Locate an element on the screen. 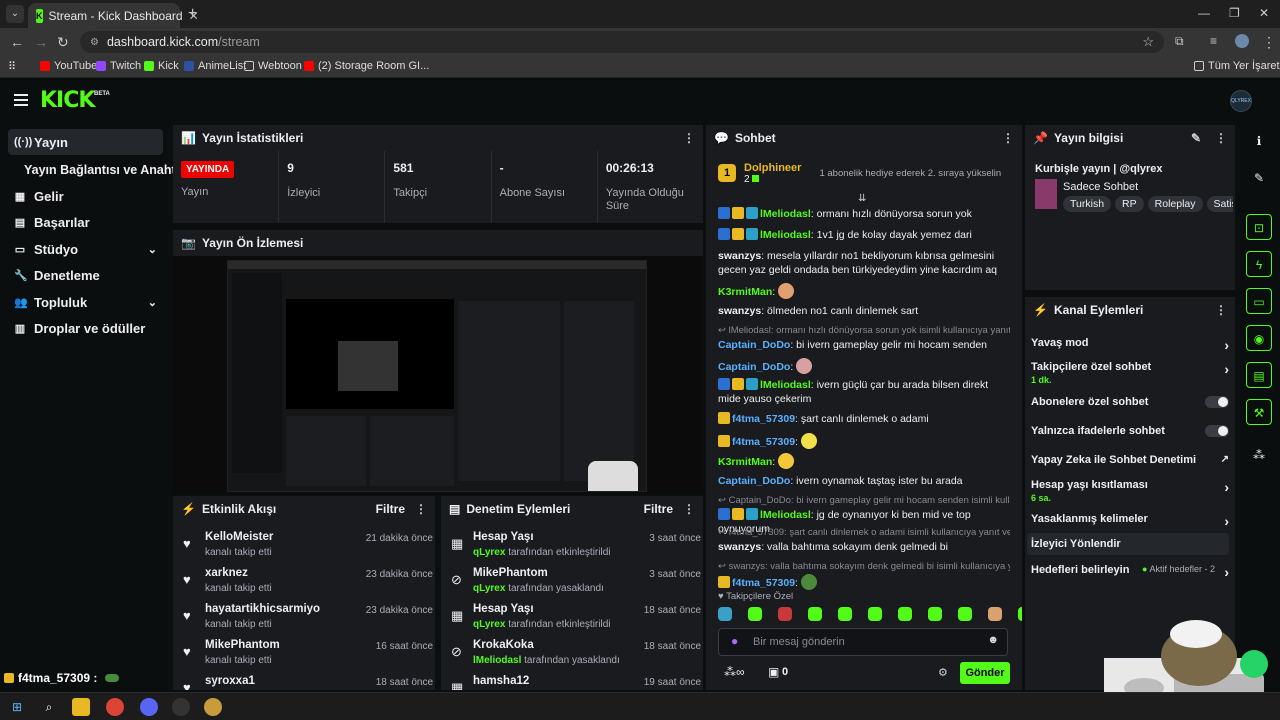 This screenshot has height=720, width=1280. moderation-target: MikePhantom is located at coordinates (510, 573).